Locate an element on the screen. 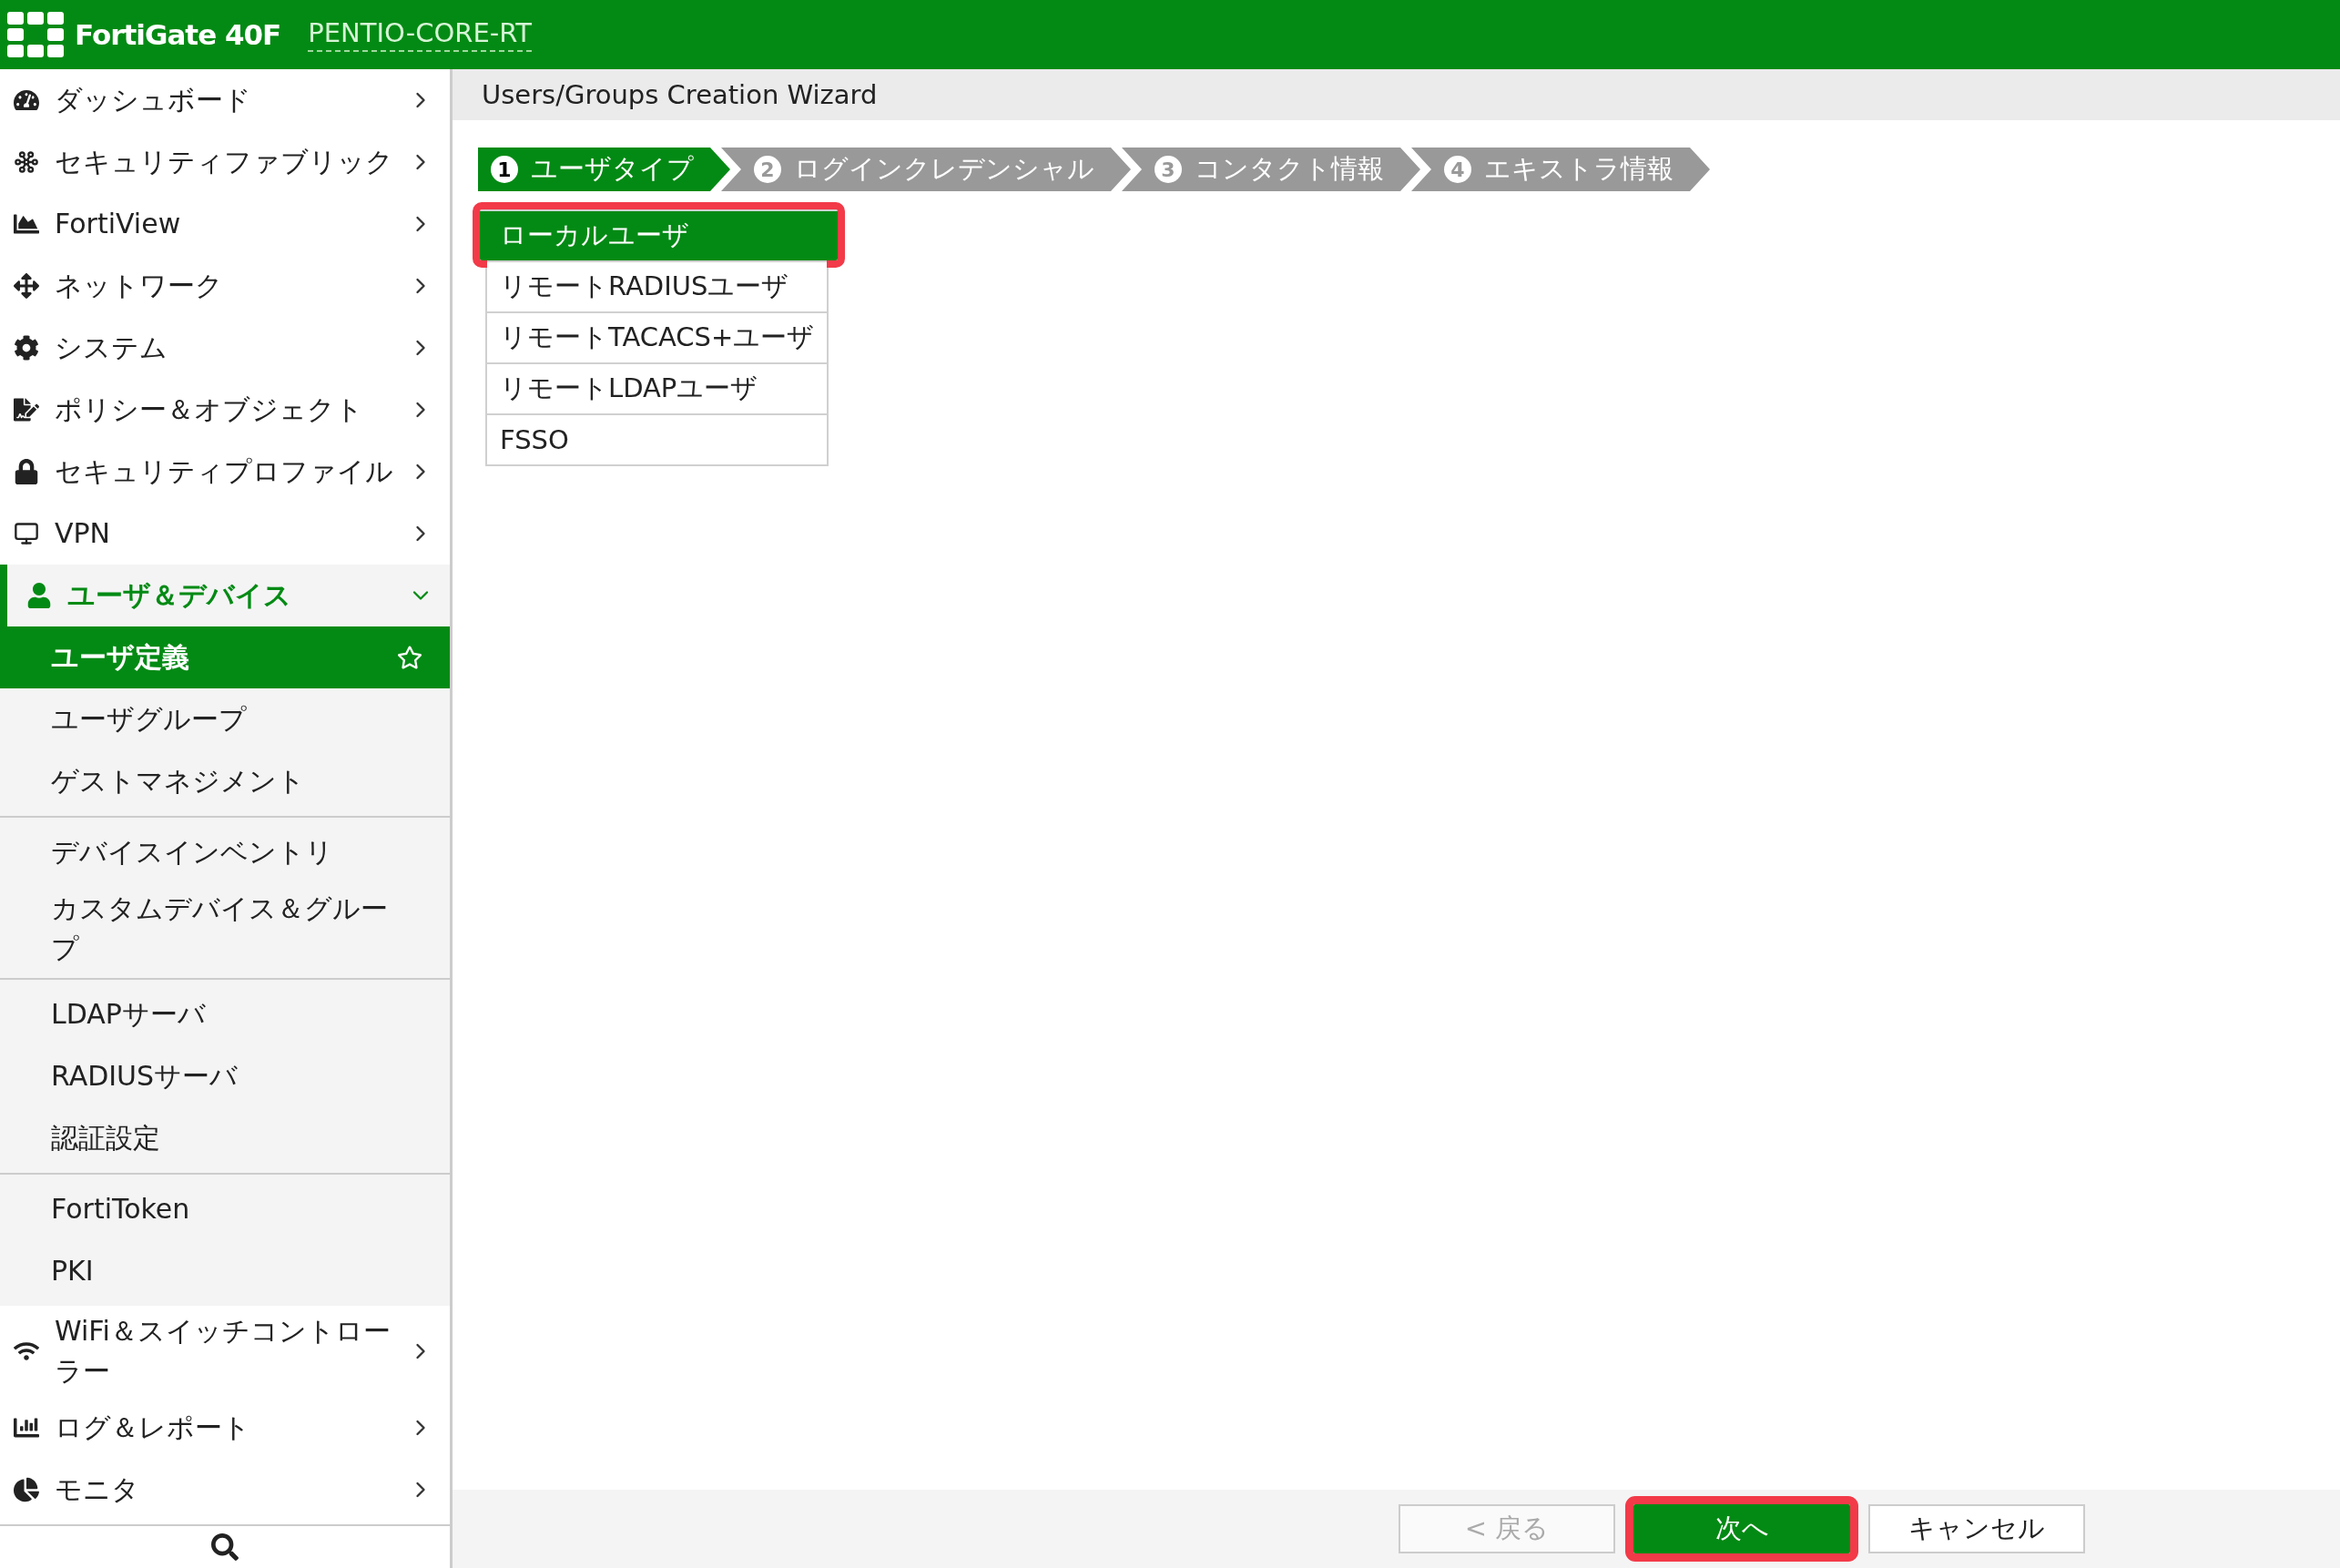 The height and width of the screenshot is (1568, 2340). step-label: エキストラ情報 is located at coordinates (1579, 169).